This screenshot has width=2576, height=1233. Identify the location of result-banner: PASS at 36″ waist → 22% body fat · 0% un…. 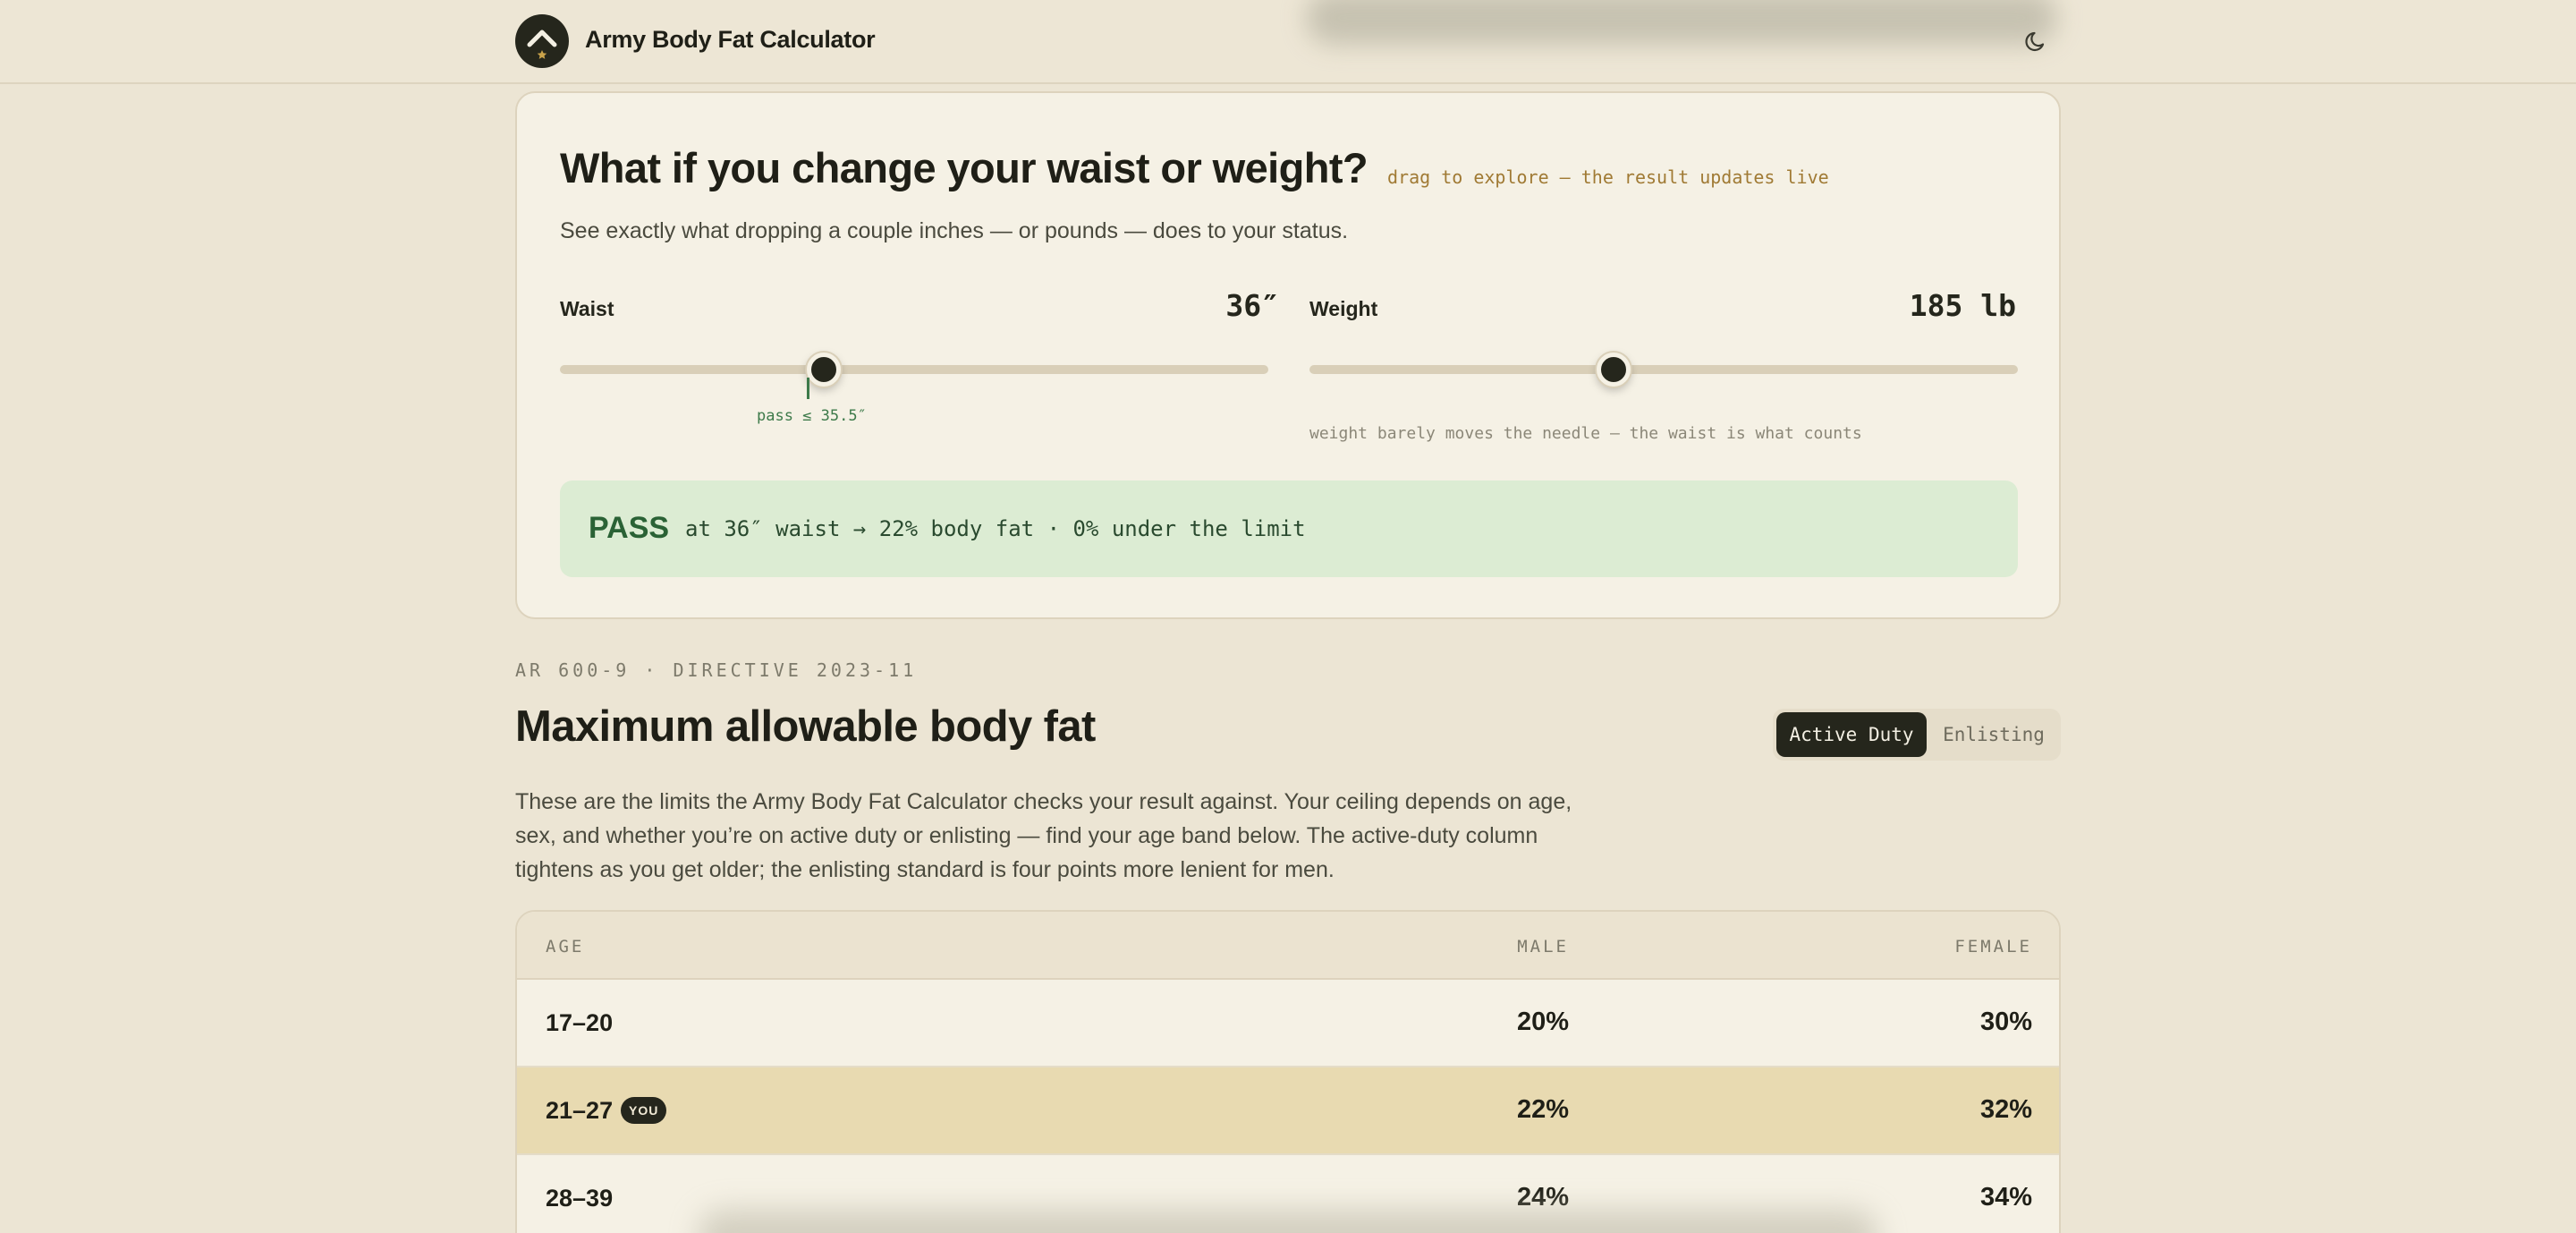
(1289, 528).